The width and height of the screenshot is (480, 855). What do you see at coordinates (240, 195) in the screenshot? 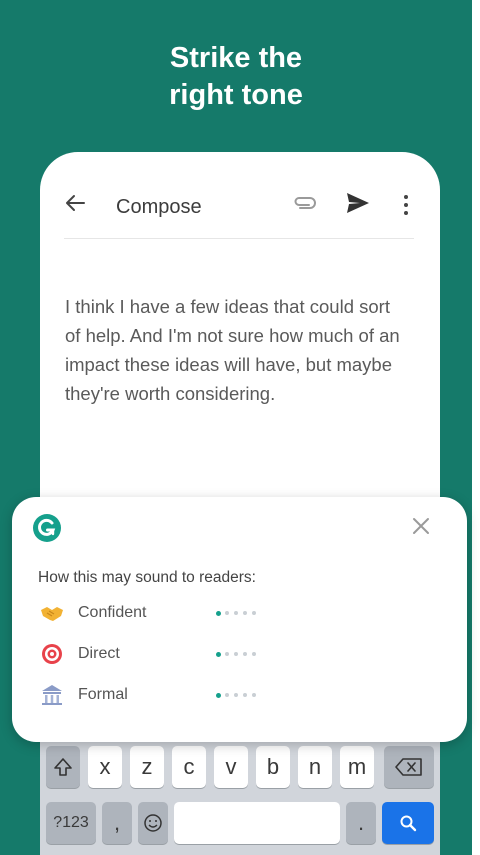
I see `compose-app-bar: Compose` at bounding box center [240, 195].